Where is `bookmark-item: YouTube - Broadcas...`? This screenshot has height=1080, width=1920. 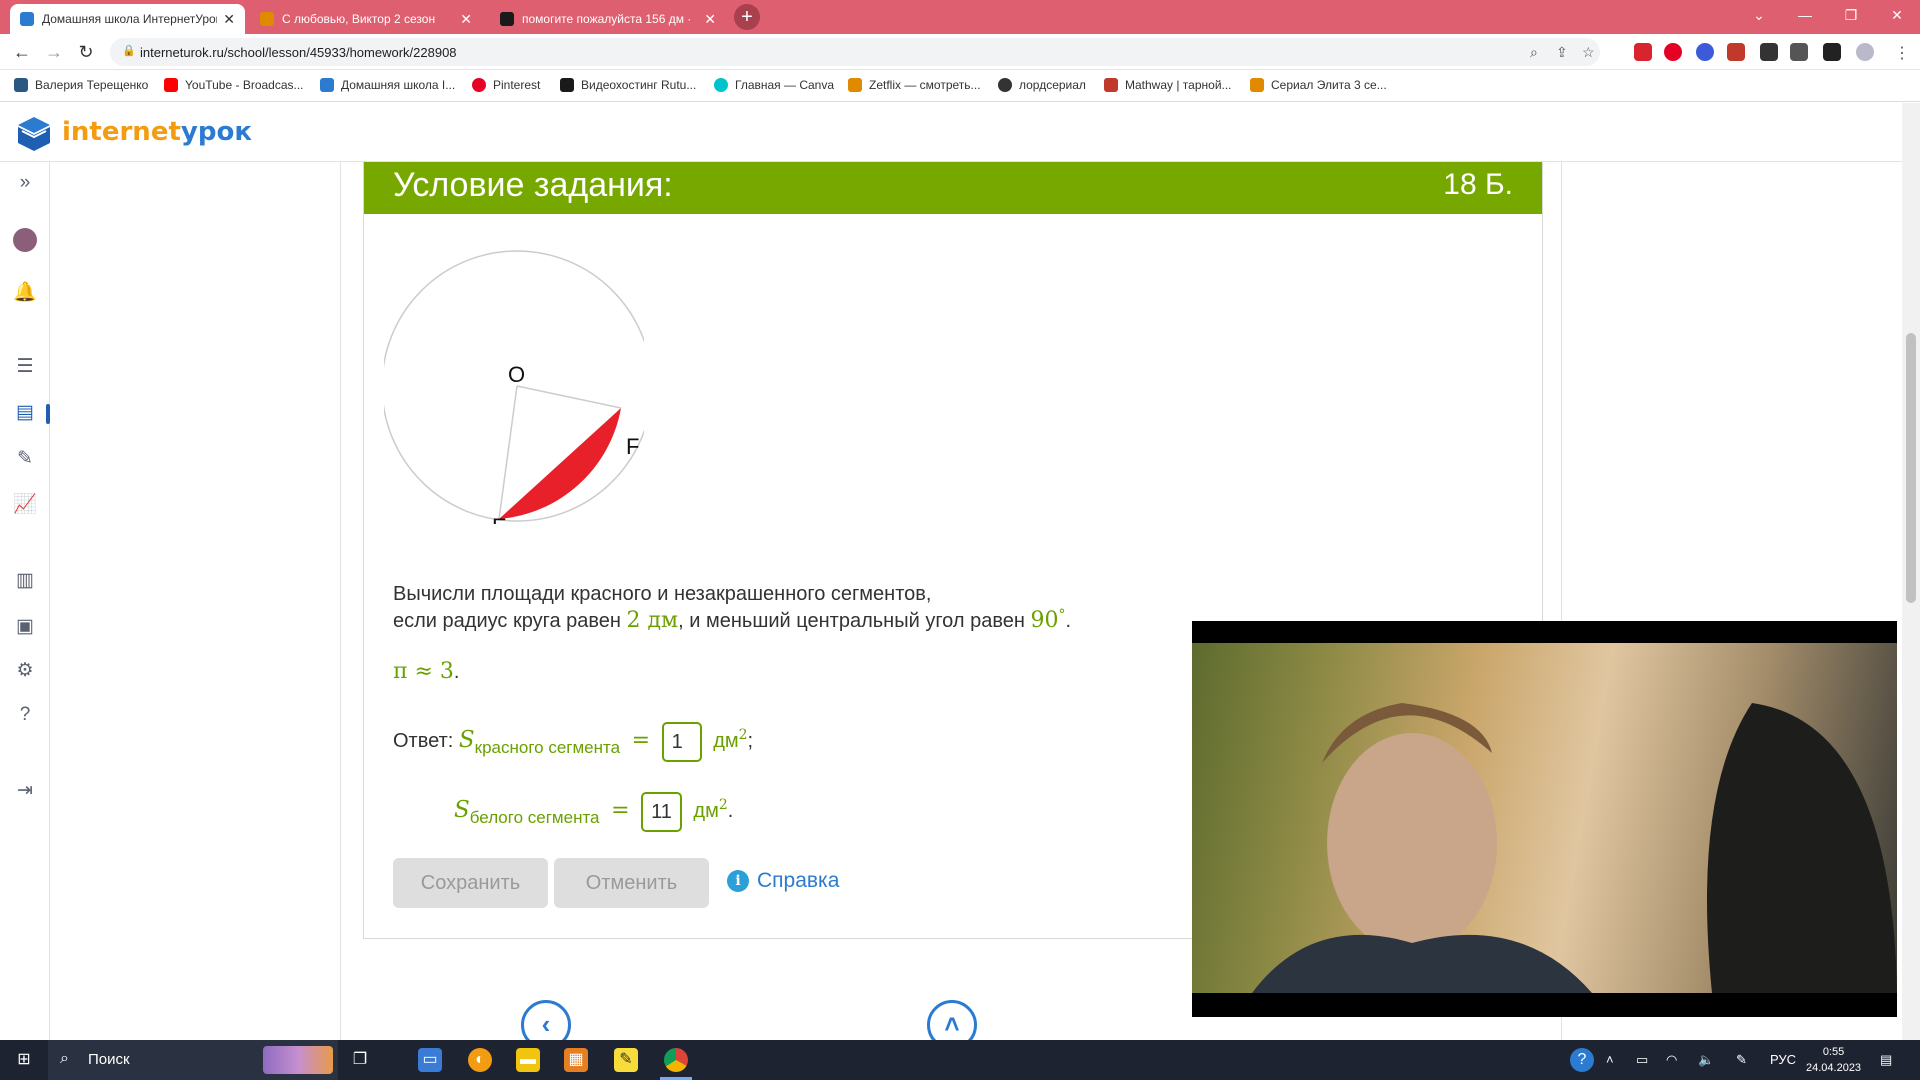 bookmark-item: YouTube - Broadcas... is located at coordinates (234, 85).